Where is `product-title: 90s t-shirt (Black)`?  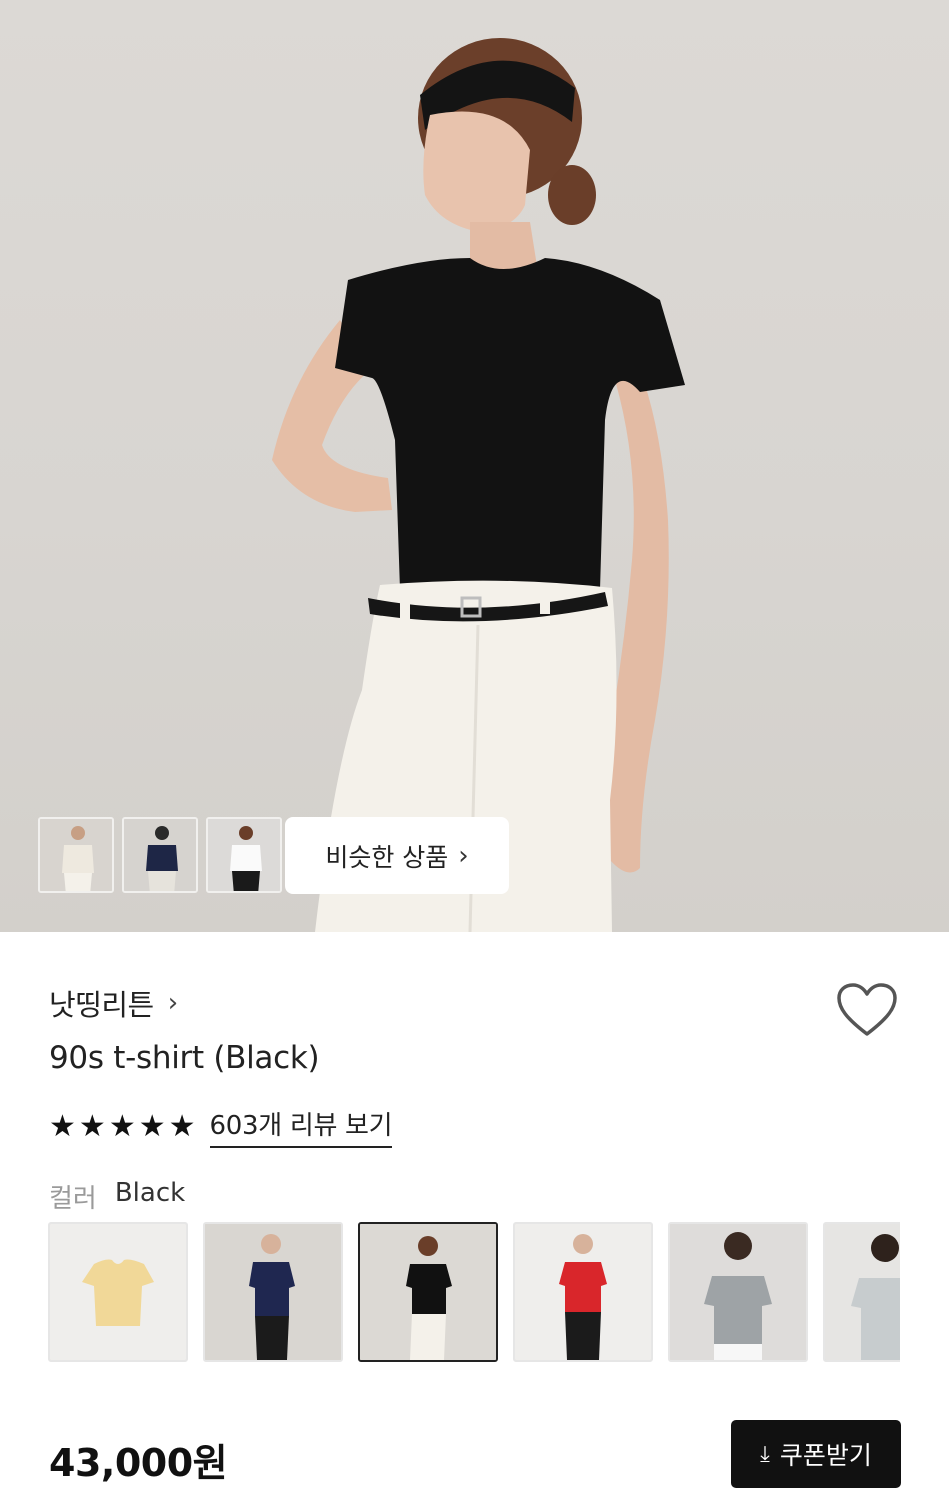
product-title: 90s t-shirt (Black) is located at coordinates (184, 1058).